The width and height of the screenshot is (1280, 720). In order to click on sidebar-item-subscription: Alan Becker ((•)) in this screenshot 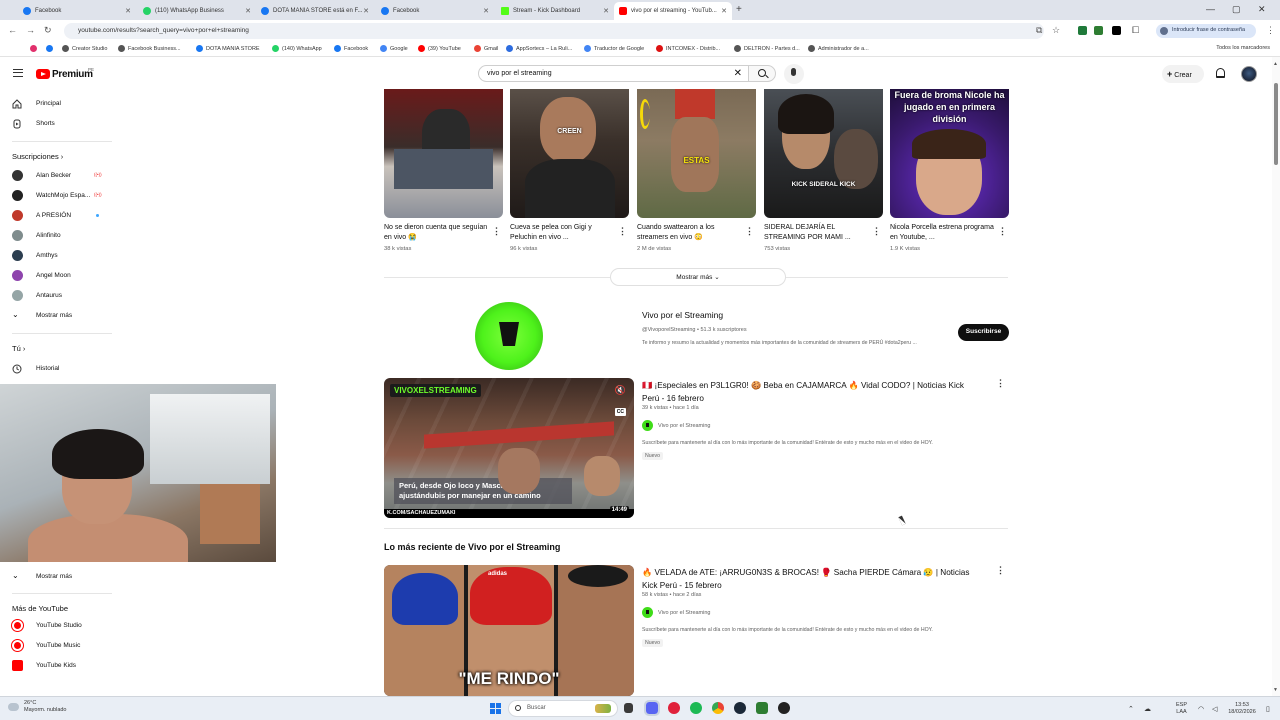, I will do `click(59, 176)`.